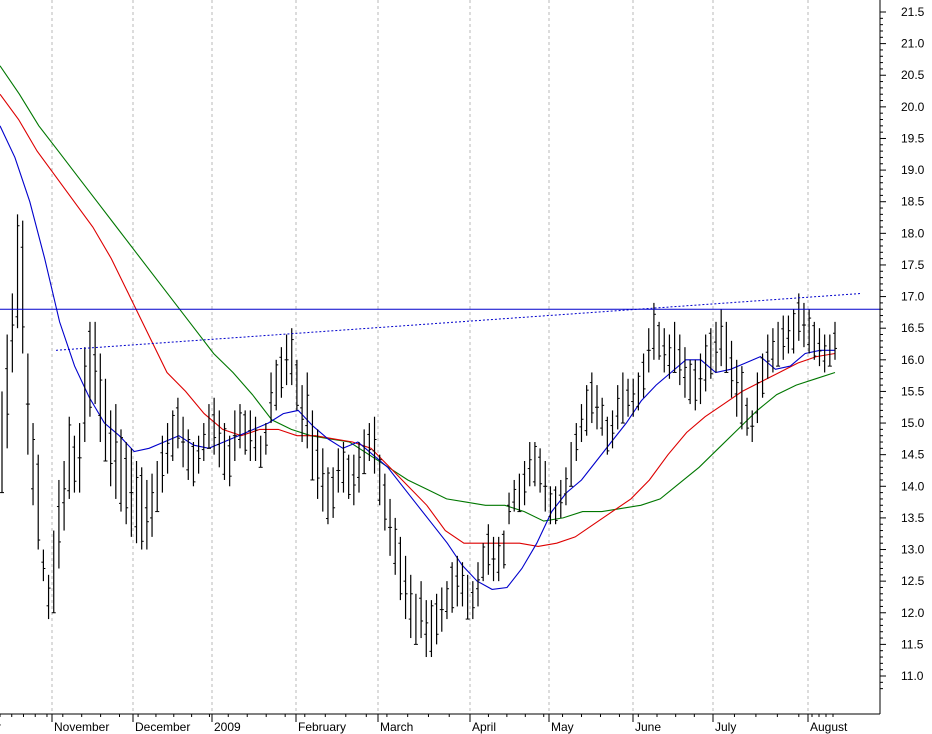 This screenshot has height=734, width=932. Describe the element at coordinates (913, 297) in the screenshot. I see `y-tick-label: 17.0` at that location.